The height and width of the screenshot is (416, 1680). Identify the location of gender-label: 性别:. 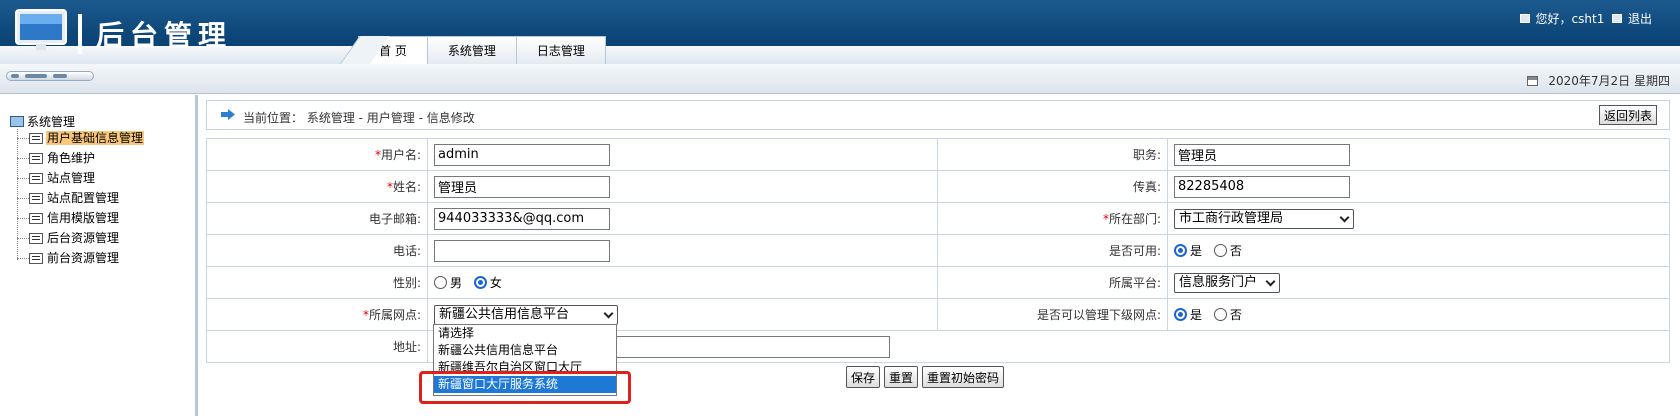
(317, 282).